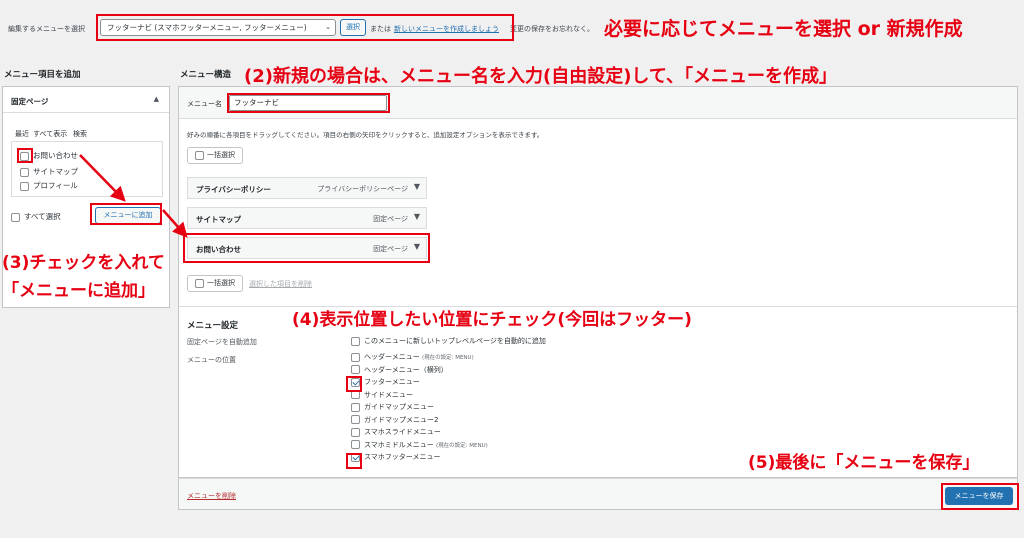 This screenshot has height=538, width=1024. I want to click on location-phone-footer-menu: スマホフッターメニュー, so click(396, 457).